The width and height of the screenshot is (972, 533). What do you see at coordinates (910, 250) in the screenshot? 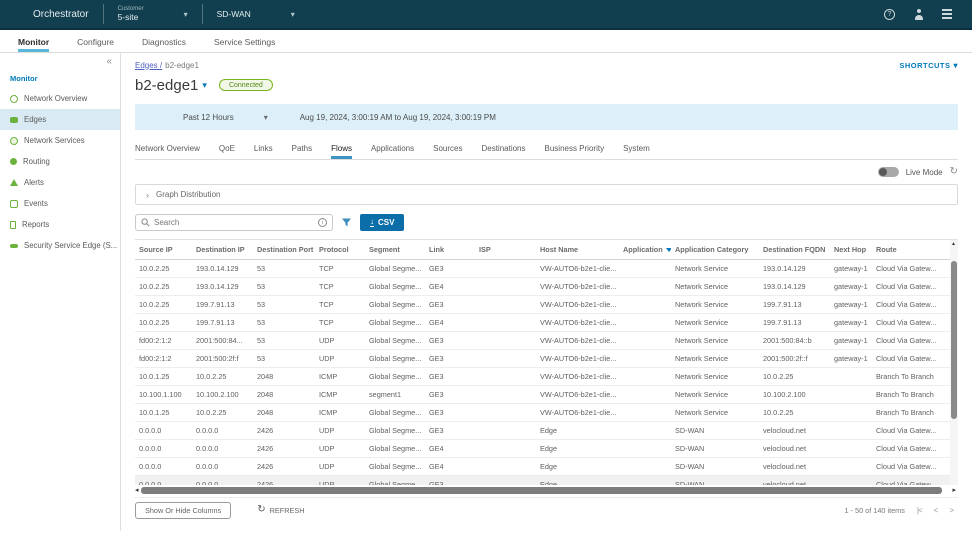
I see `column-header-route: Route` at bounding box center [910, 250].